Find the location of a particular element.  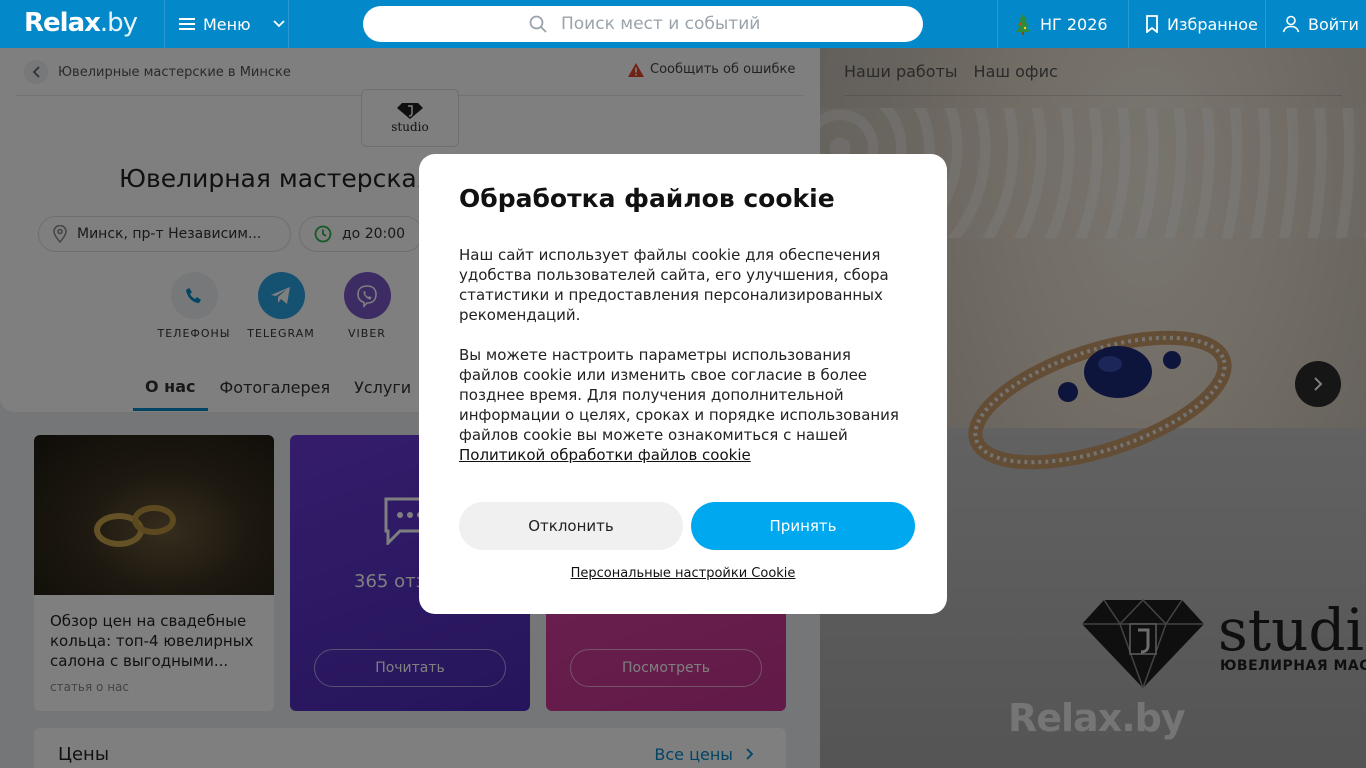

cookie-settings-link: Персональные настройки Cookie is located at coordinates (683, 573).